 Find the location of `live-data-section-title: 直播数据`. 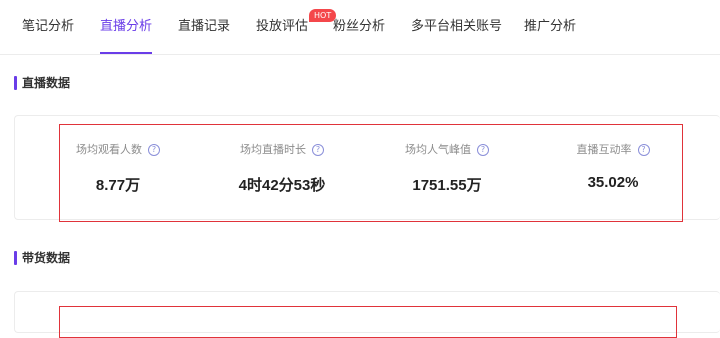

live-data-section-title: 直播数据 is located at coordinates (42, 83).